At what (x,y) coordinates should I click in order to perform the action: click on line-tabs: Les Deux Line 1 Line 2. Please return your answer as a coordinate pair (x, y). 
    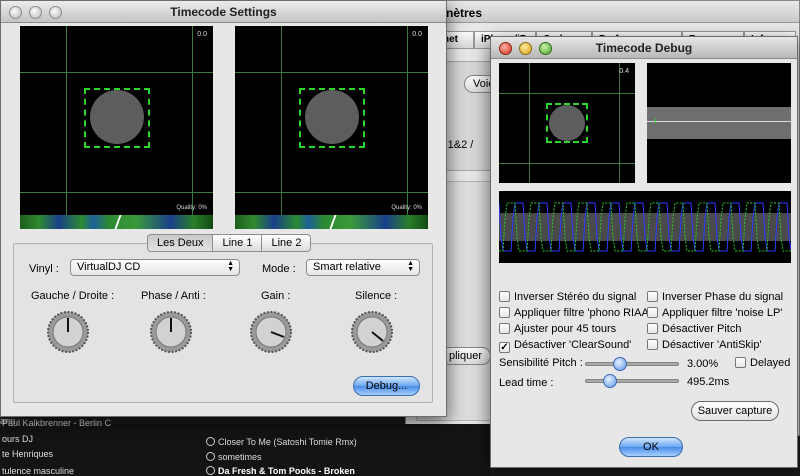
    Looking at the image, I should click on (229, 243).